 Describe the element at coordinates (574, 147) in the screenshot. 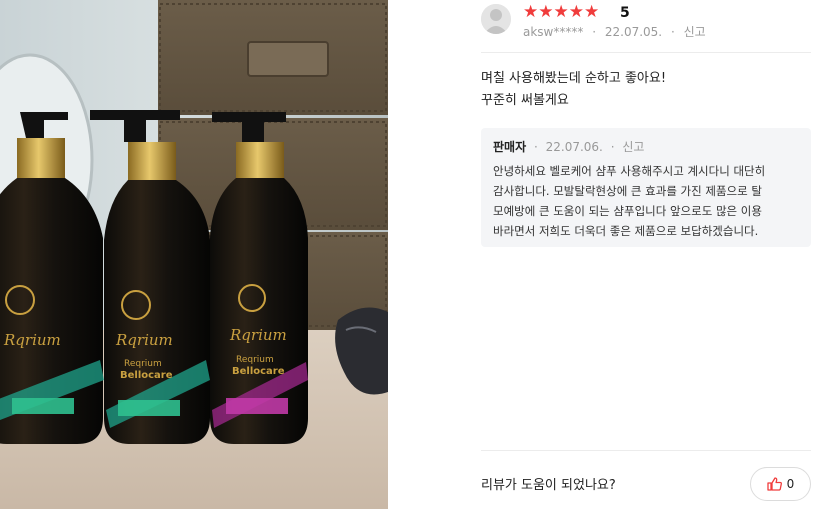

I see `reply-date: 22.07.06.` at that location.